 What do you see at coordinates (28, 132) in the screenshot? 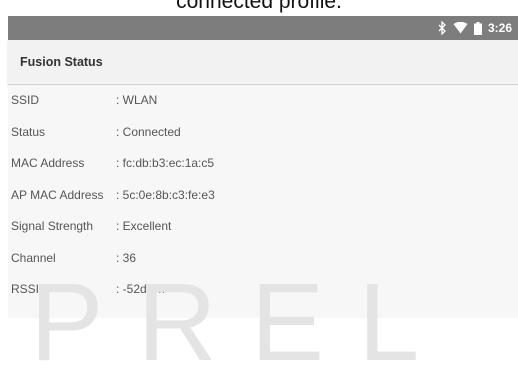
I see `row-label: Status` at bounding box center [28, 132].